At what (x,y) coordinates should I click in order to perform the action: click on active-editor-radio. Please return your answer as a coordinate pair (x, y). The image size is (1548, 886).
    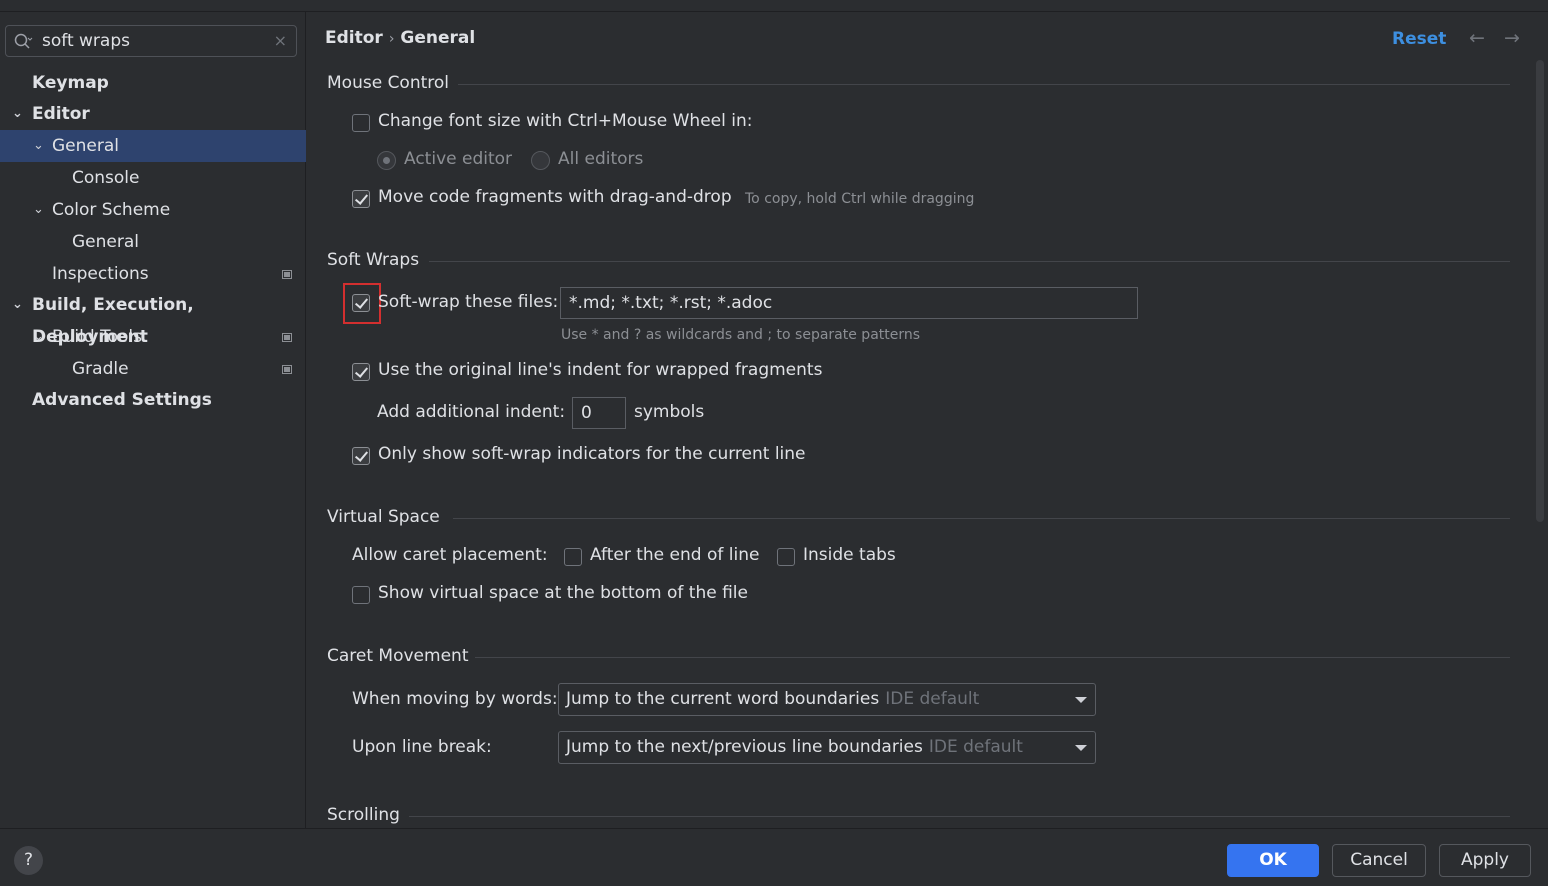
    Looking at the image, I should click on (386, 160).